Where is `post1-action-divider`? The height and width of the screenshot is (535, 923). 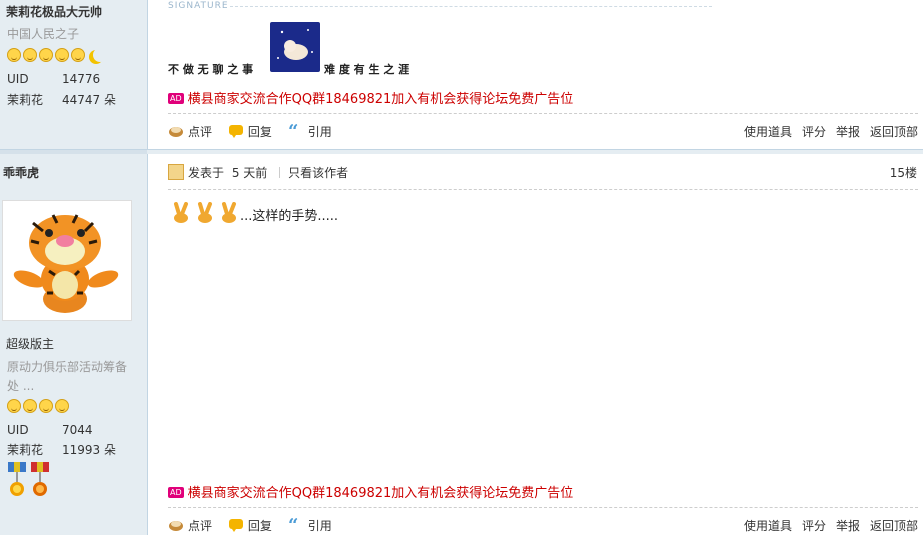 post1-action-divider is located at coordinates (543, 113).